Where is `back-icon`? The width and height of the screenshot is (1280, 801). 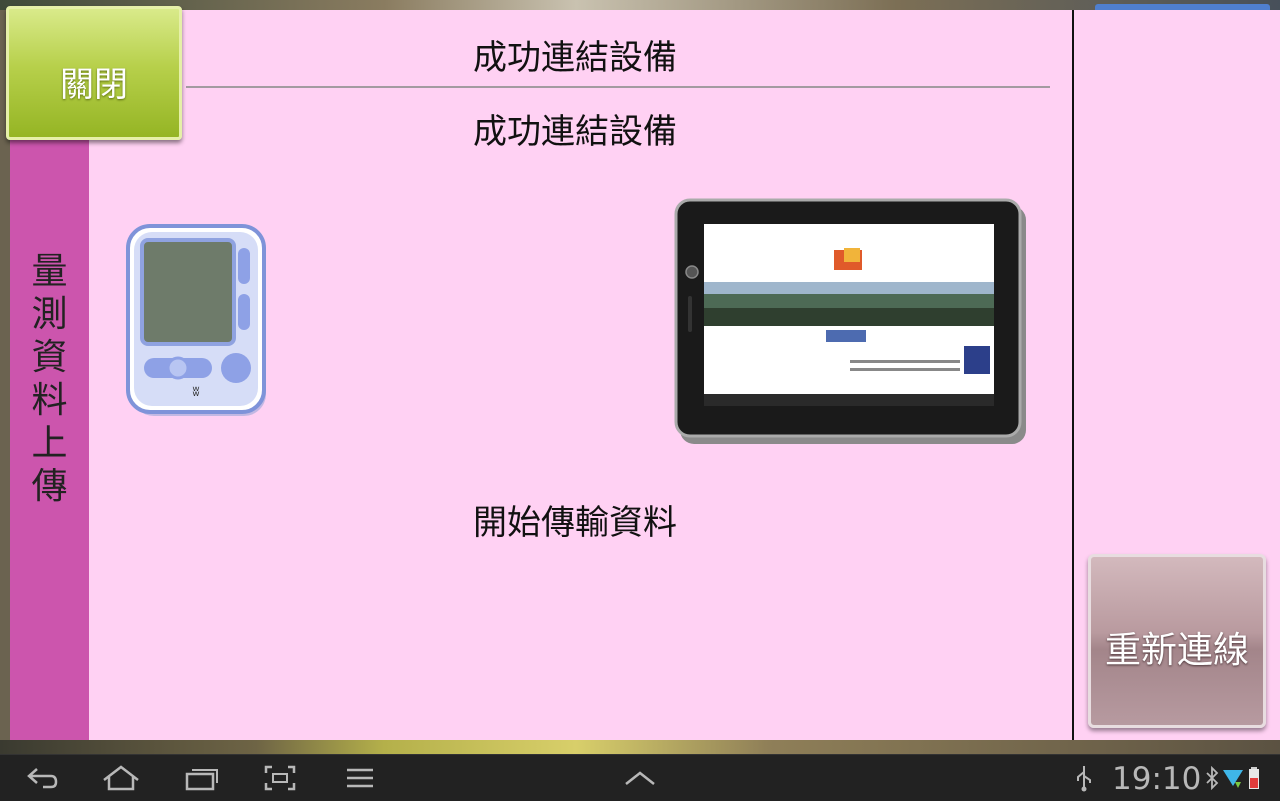
back-icon is located at coordinates (42, 778).